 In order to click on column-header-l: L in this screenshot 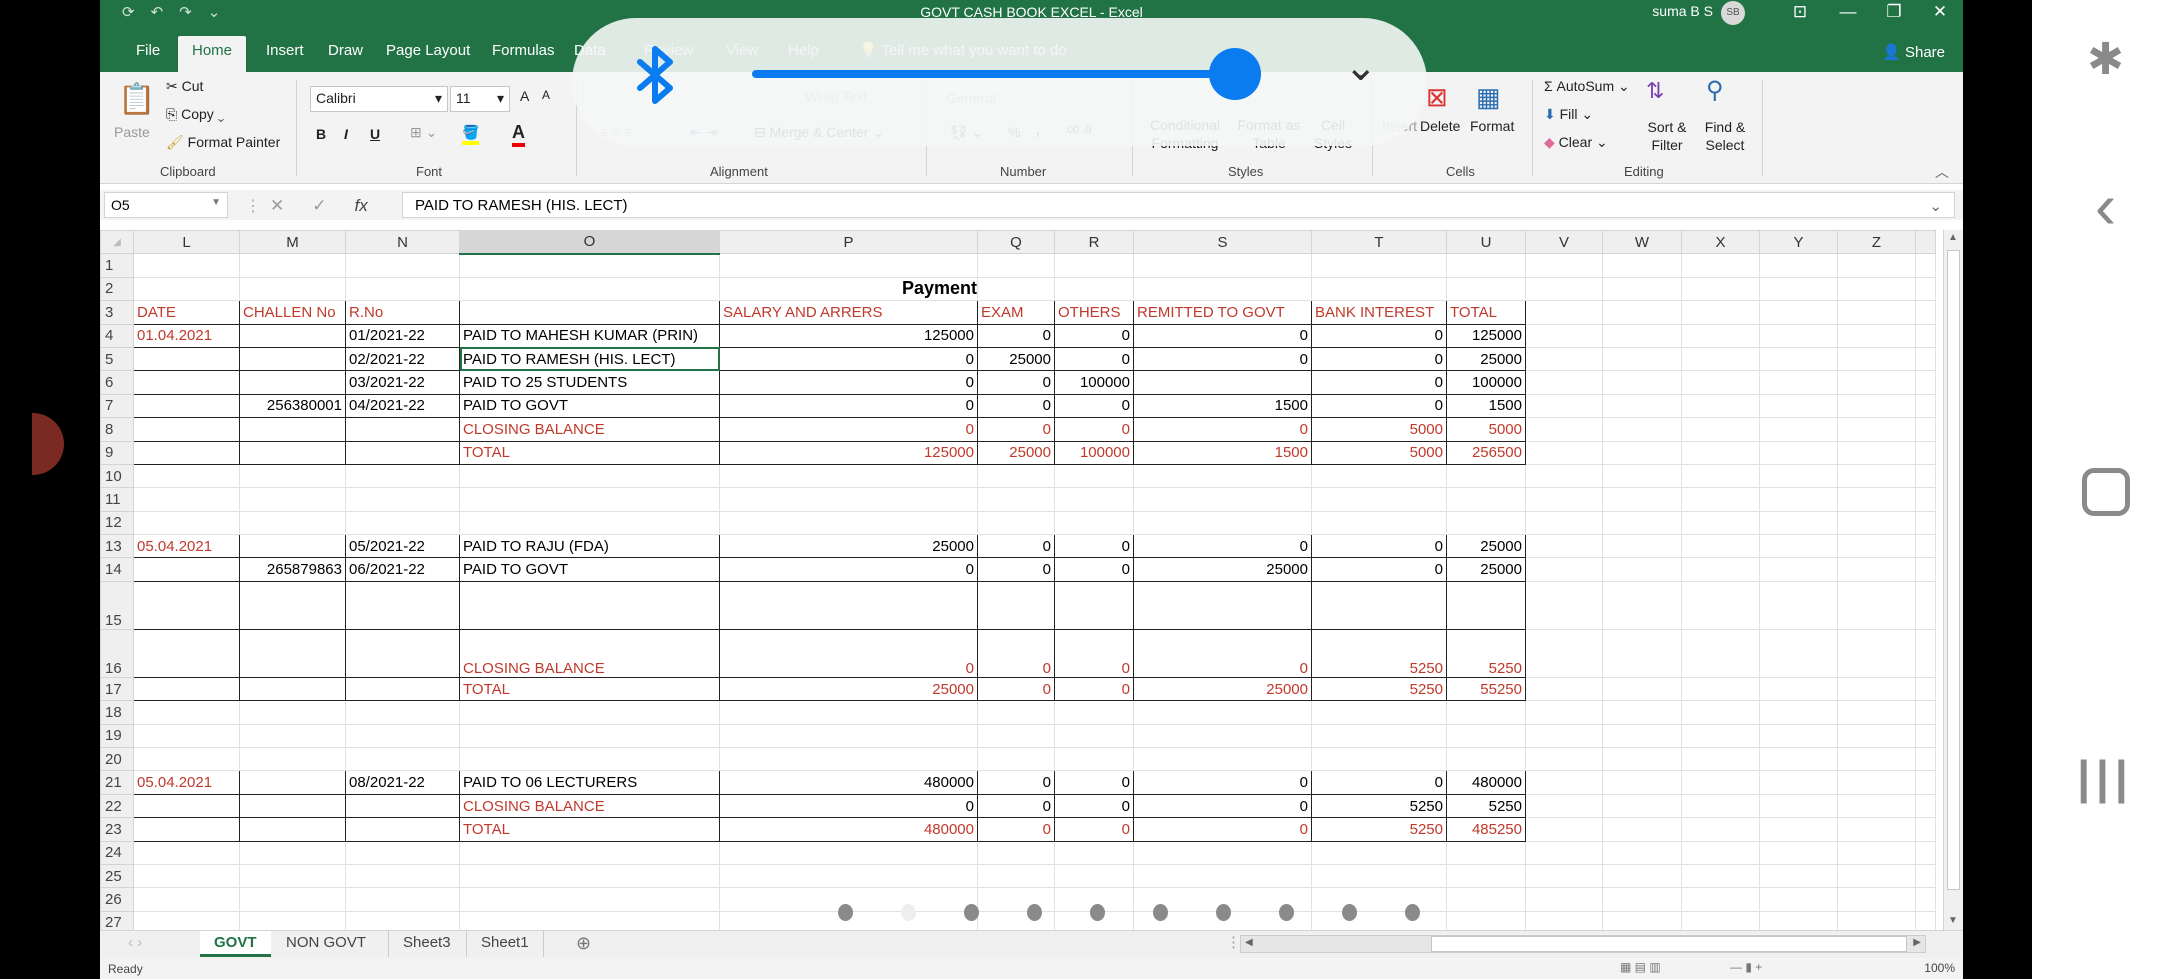, I will do `click(186, 242)`.